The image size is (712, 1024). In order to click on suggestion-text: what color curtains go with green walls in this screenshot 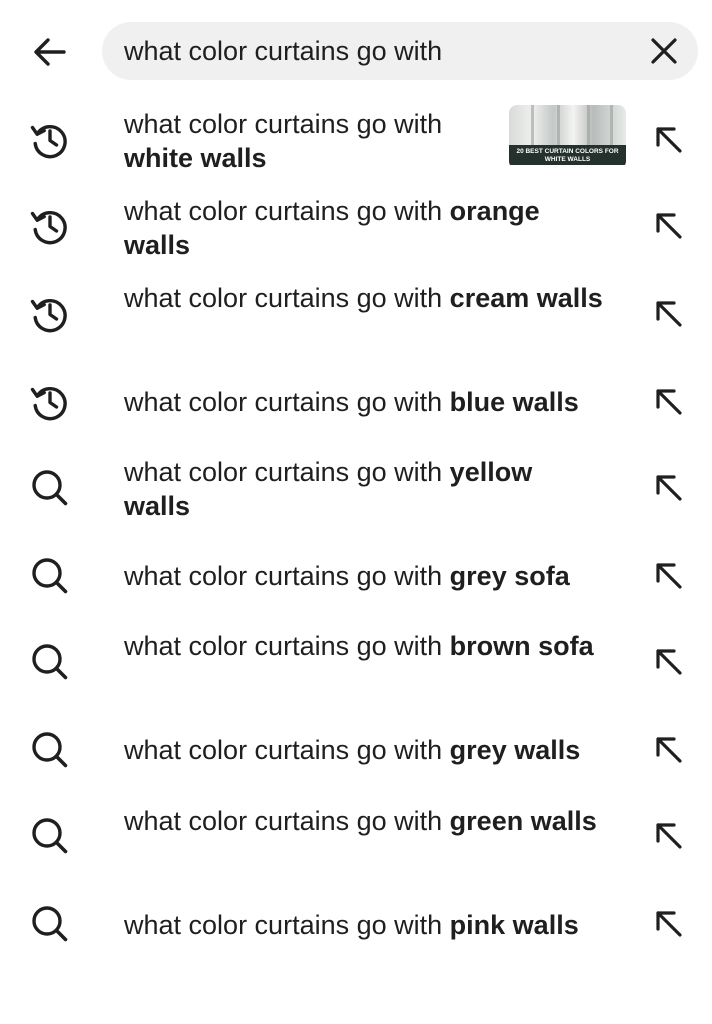, I will do `click(364, 821)`.